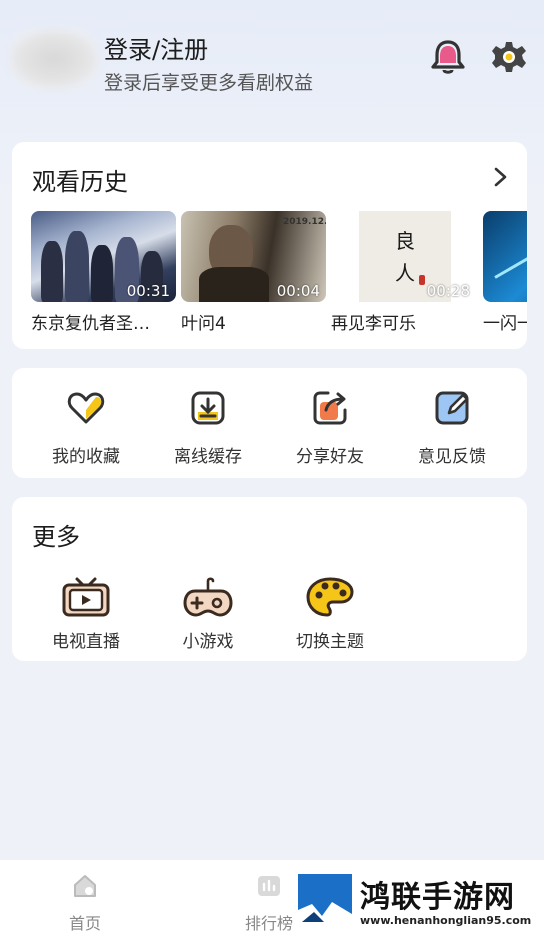 The image size is (544, 933). What do you see at coordinates (103, 256) in the screenshot?
I see `history-thumbnail: 00:31` at bounding box center [103, 256].